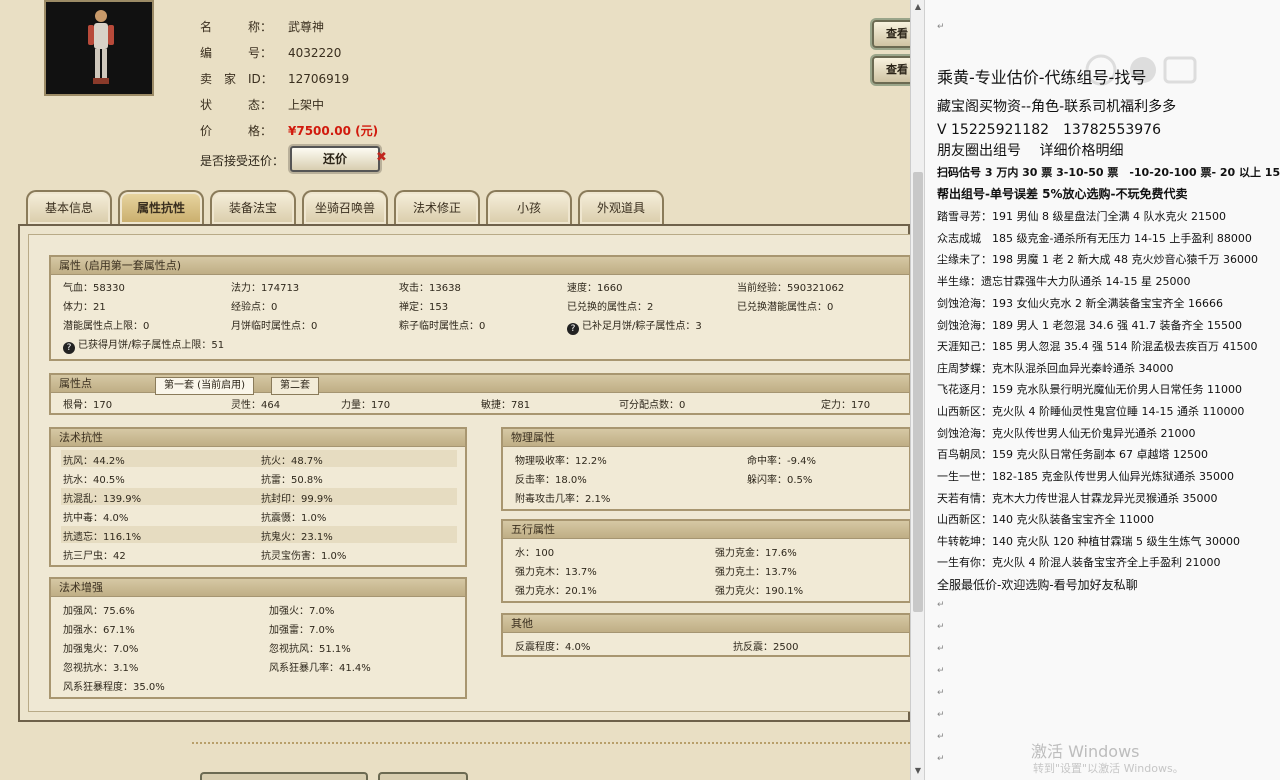 Image resolution: width=1280 pixels, height=780 pixels. I want to click on resist-corpse-worm: 抗三尸虫：42, so click(94, 556).